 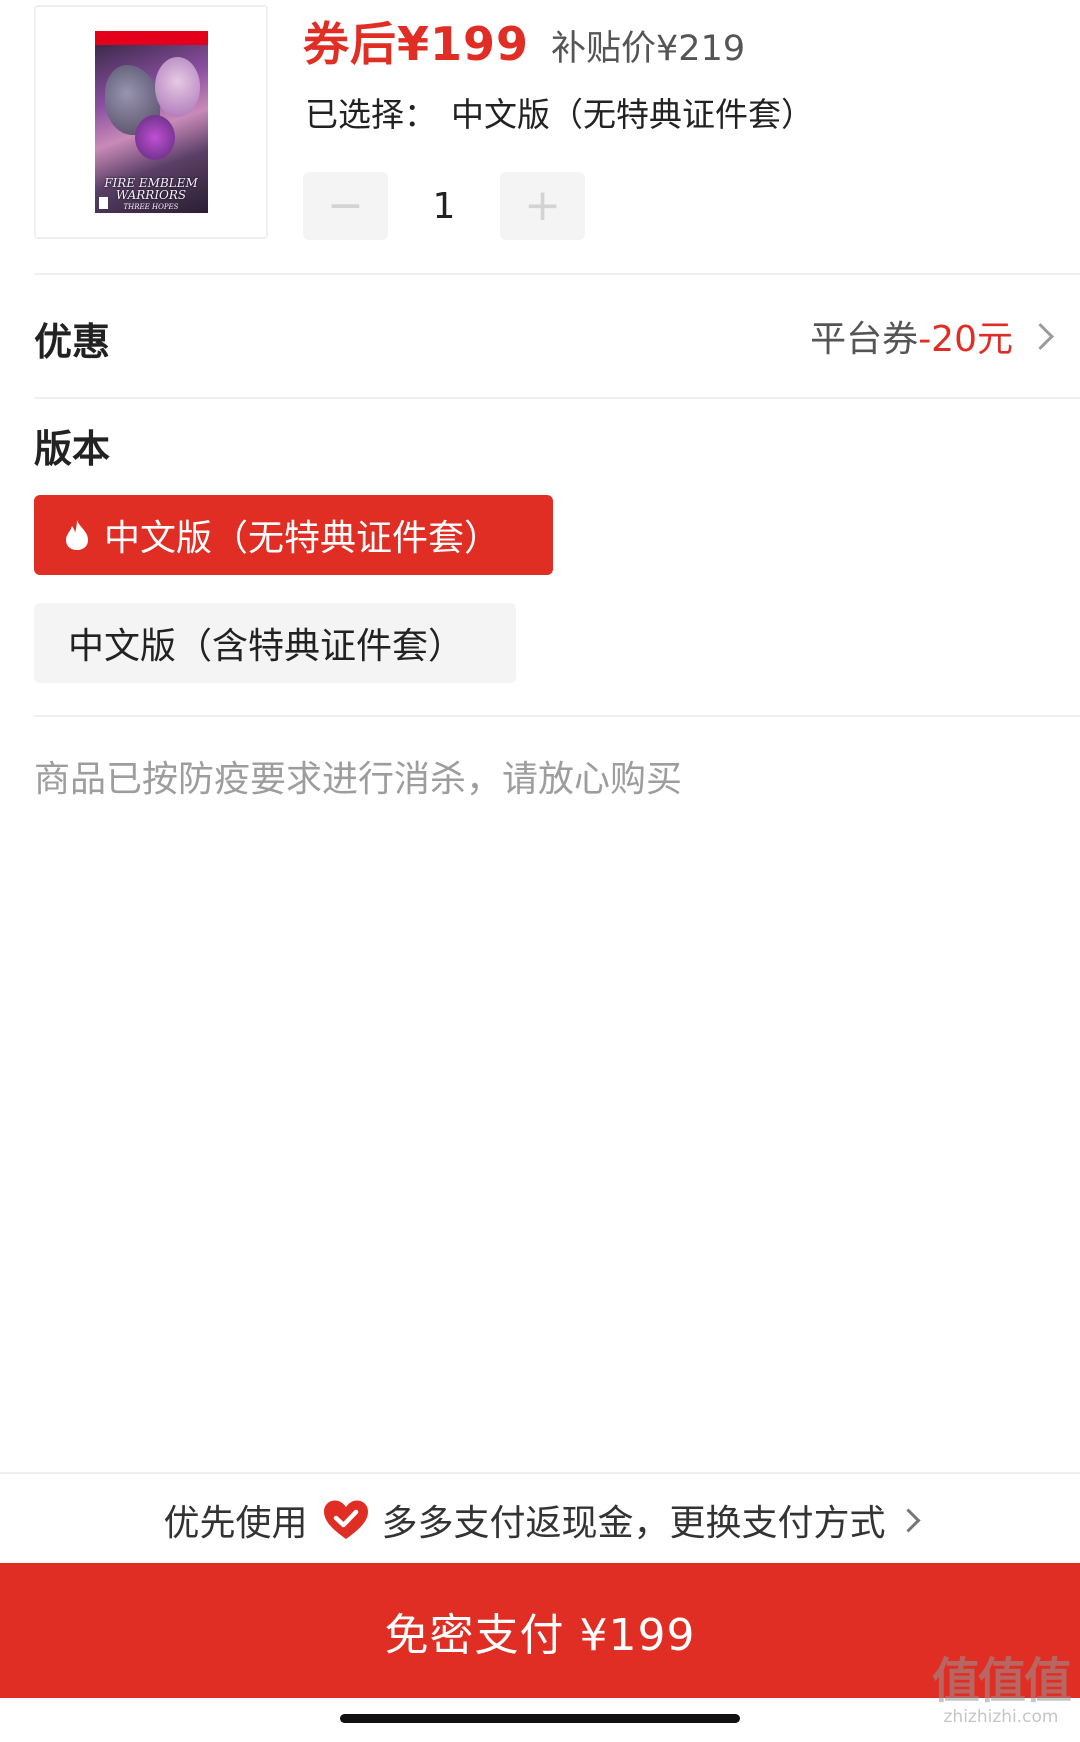 What do you see at coordinates (266, 646) in the screenshot?
I see `version-option-label: 中文版（含特典证件套）` at bounding box center [266, 646].